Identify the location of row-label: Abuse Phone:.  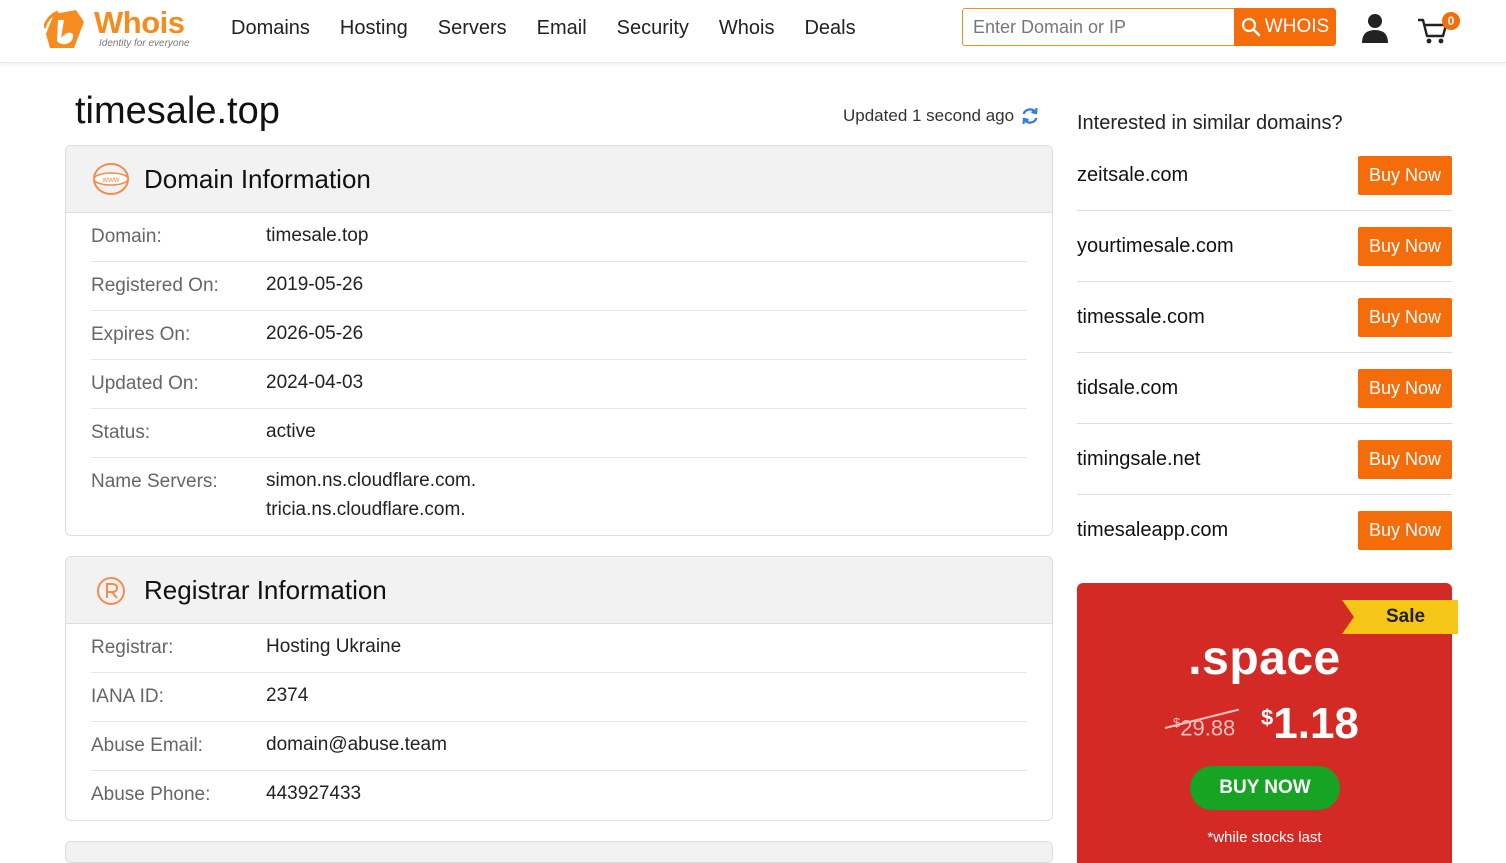
(151, 794).